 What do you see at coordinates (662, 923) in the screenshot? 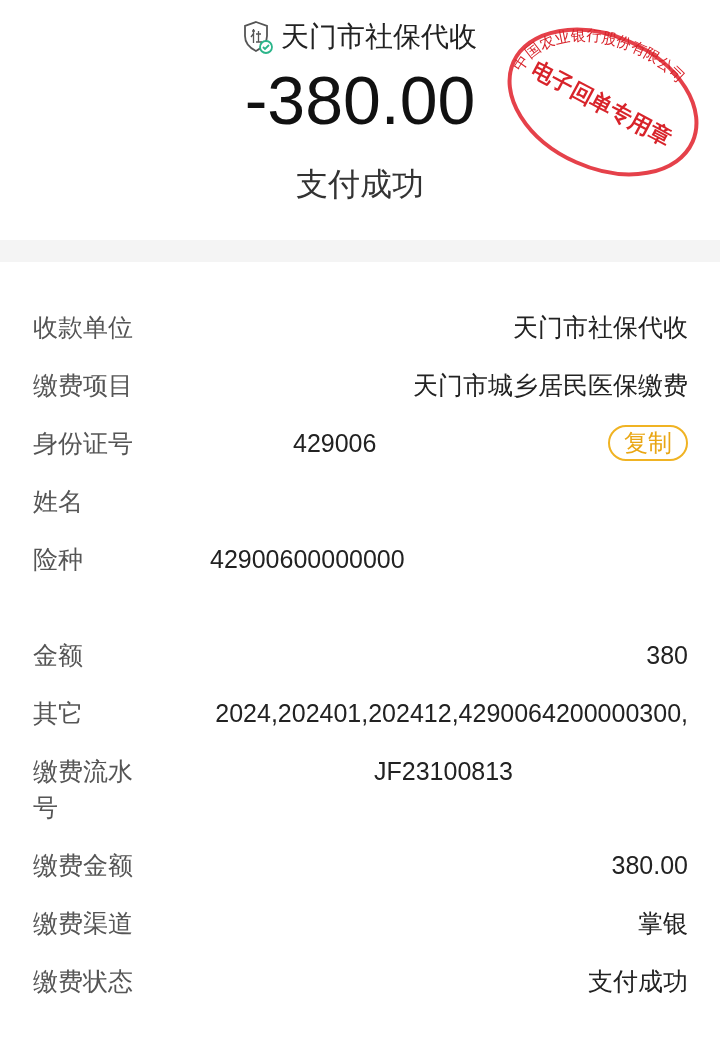
I see `field-value: 掌银` at bounding box center [662, 923].